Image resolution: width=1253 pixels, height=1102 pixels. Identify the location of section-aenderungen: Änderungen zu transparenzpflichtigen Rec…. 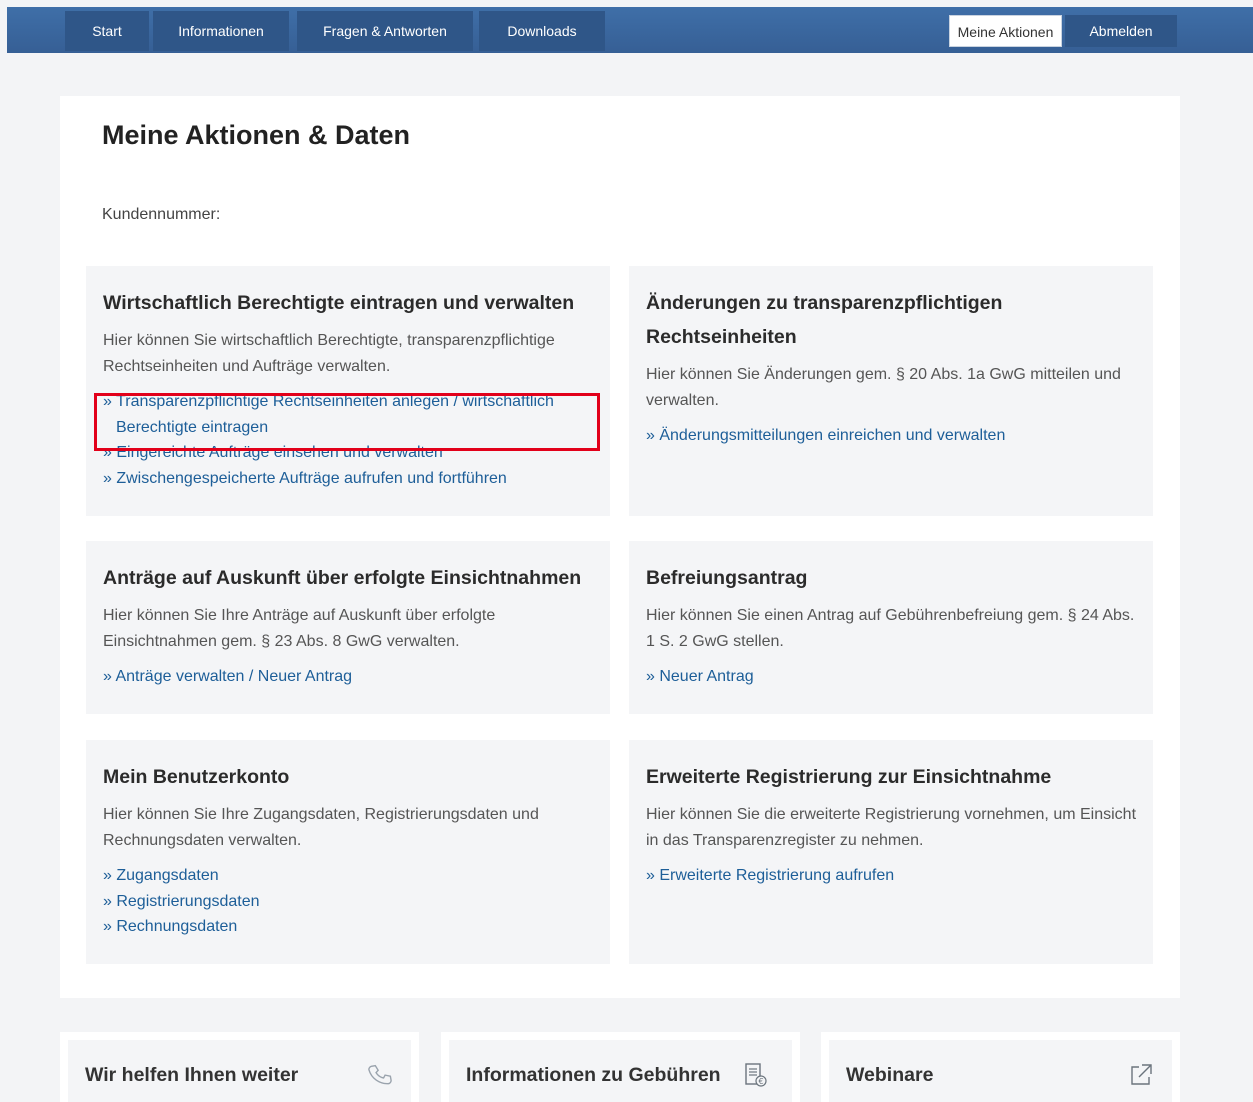
(891, 391).